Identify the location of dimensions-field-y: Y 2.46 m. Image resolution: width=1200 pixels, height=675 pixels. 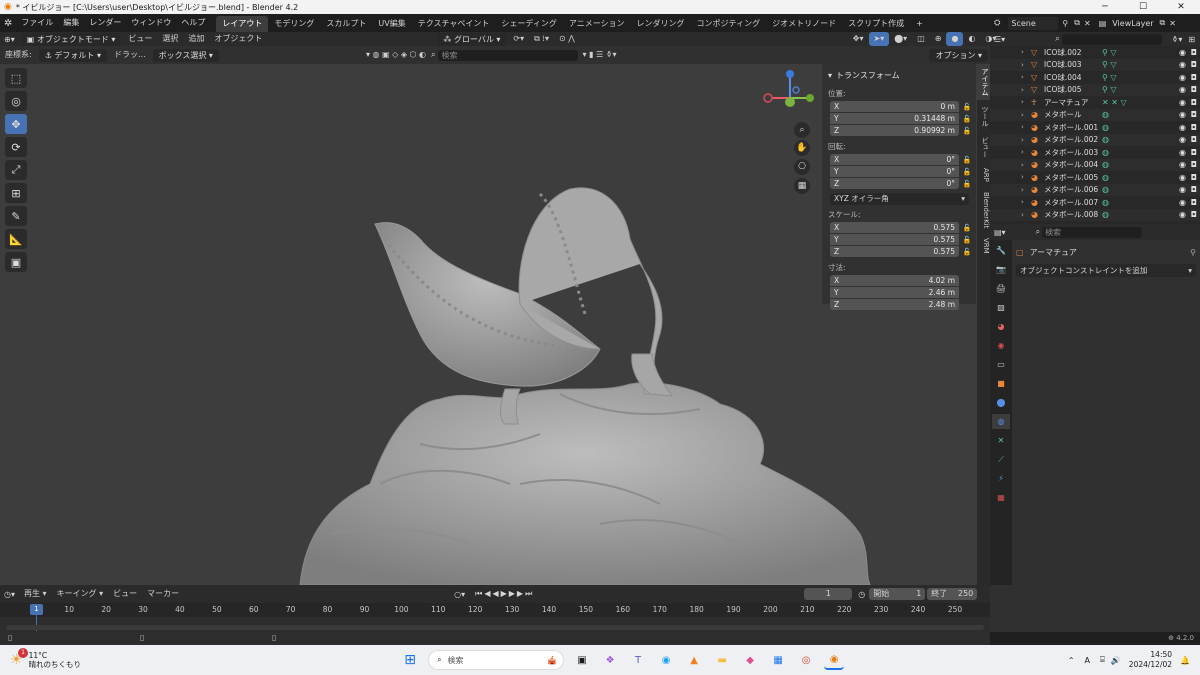
(894, 292).